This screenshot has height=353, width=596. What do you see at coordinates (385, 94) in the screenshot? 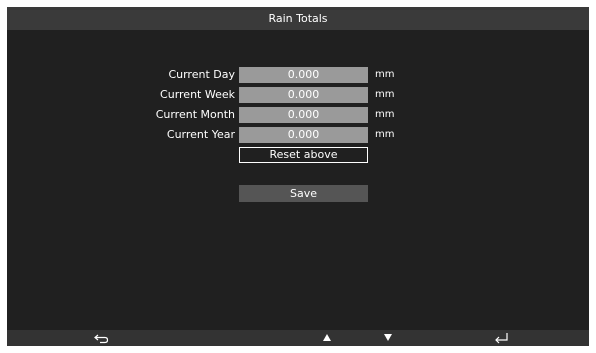
I see `current-week-unit: mm` at bounding box center [385, 94].